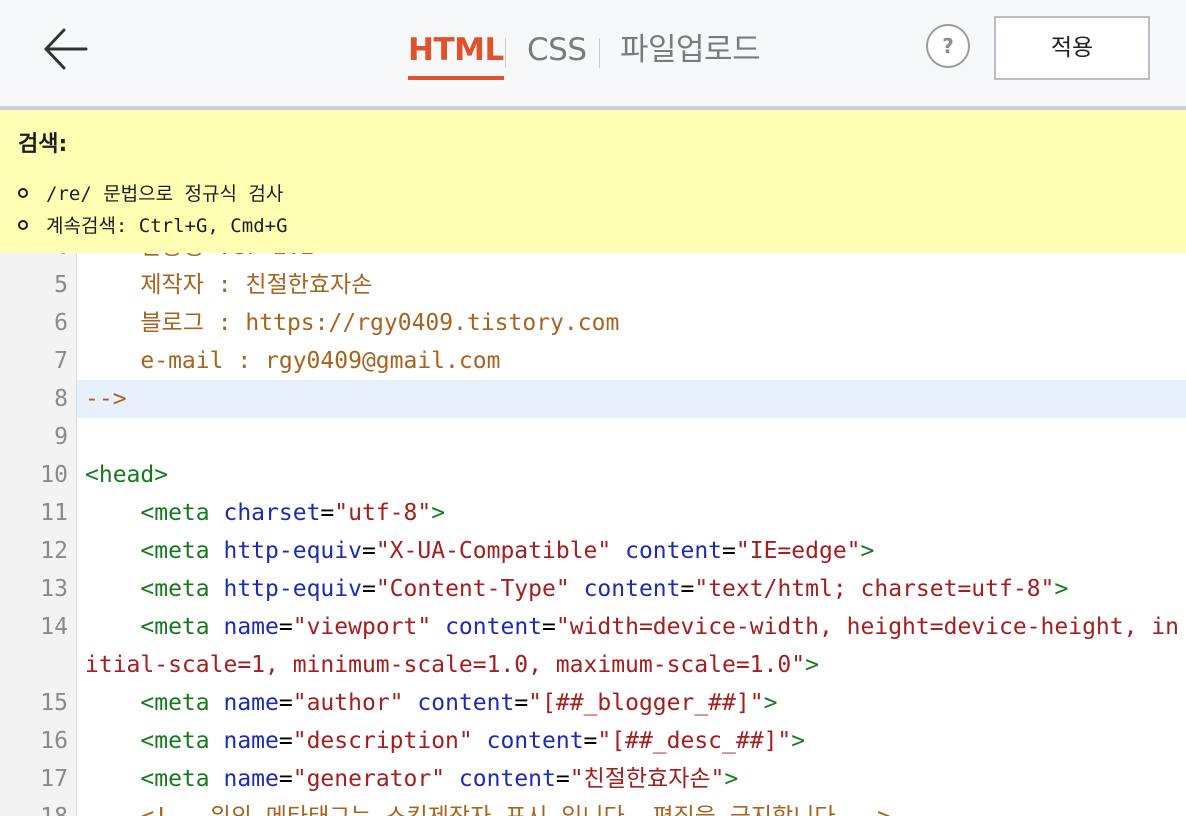 The image size is (1186, 816). I want to click on search-help-item: /re/ 문법으로 정규식 검사, so click(153, 194).